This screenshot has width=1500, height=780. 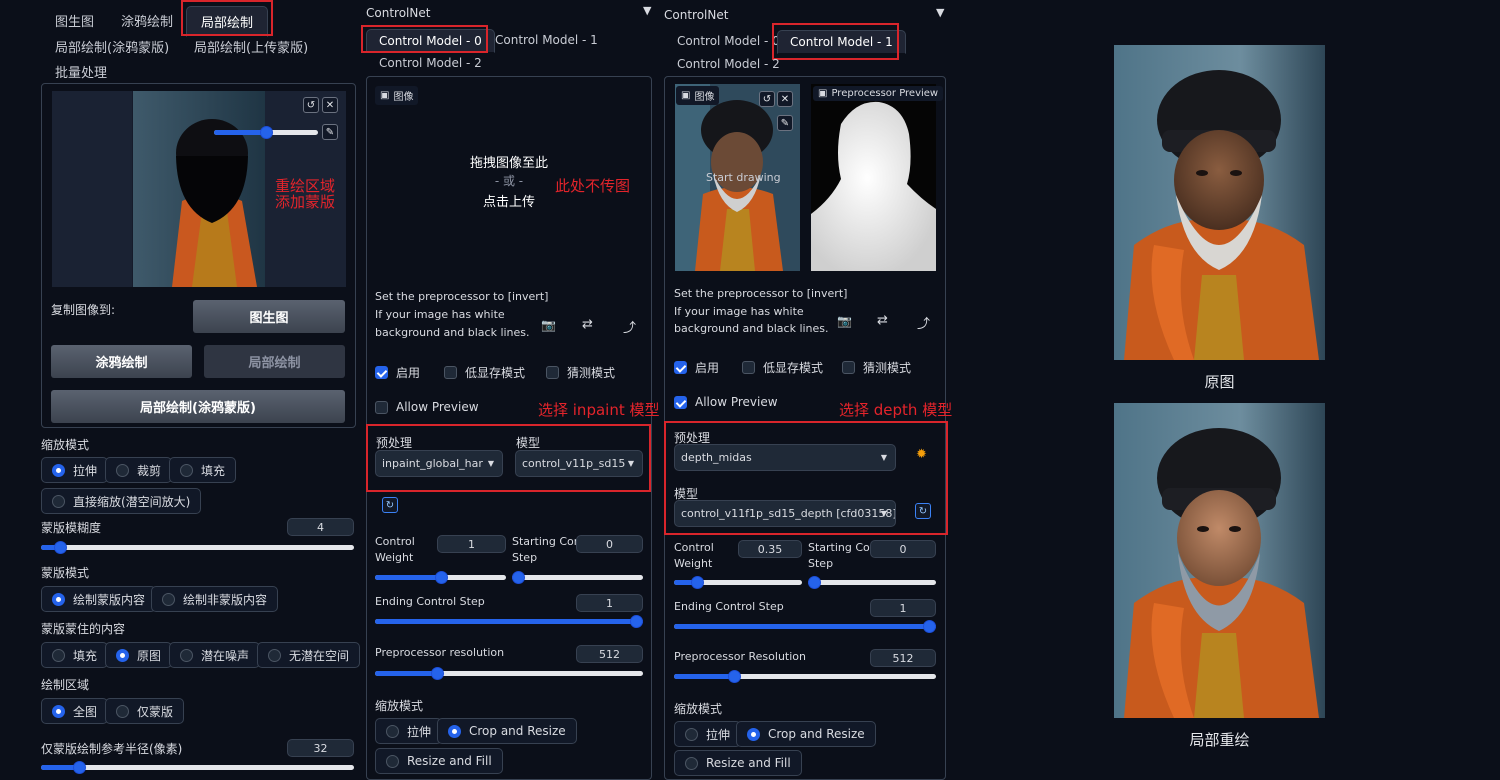 What do you see at coordinates (409, 731) in the screenshot?
I see `cn0-resize-stretch: 拉伸` at bounding box center [409, 731].